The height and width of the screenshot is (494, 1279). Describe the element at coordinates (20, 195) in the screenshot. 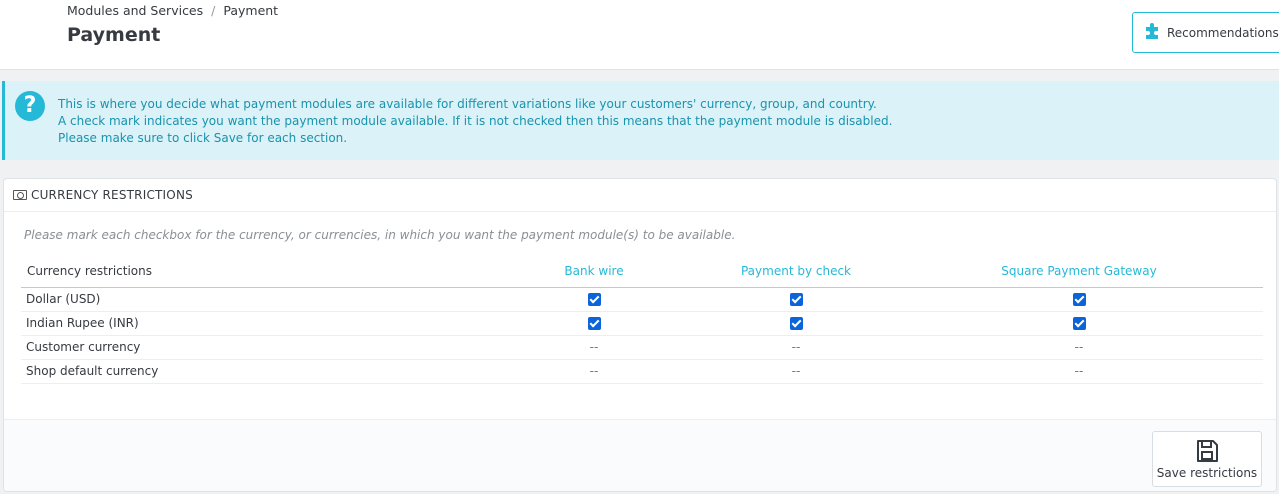

I see `money-icon` at that location.